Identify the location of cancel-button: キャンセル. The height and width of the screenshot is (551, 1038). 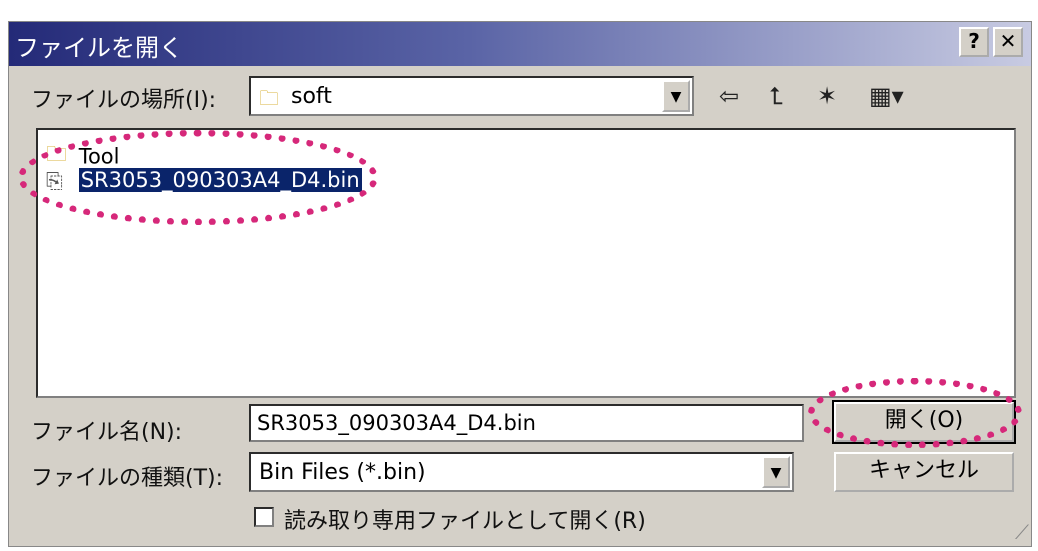
(924, 472).